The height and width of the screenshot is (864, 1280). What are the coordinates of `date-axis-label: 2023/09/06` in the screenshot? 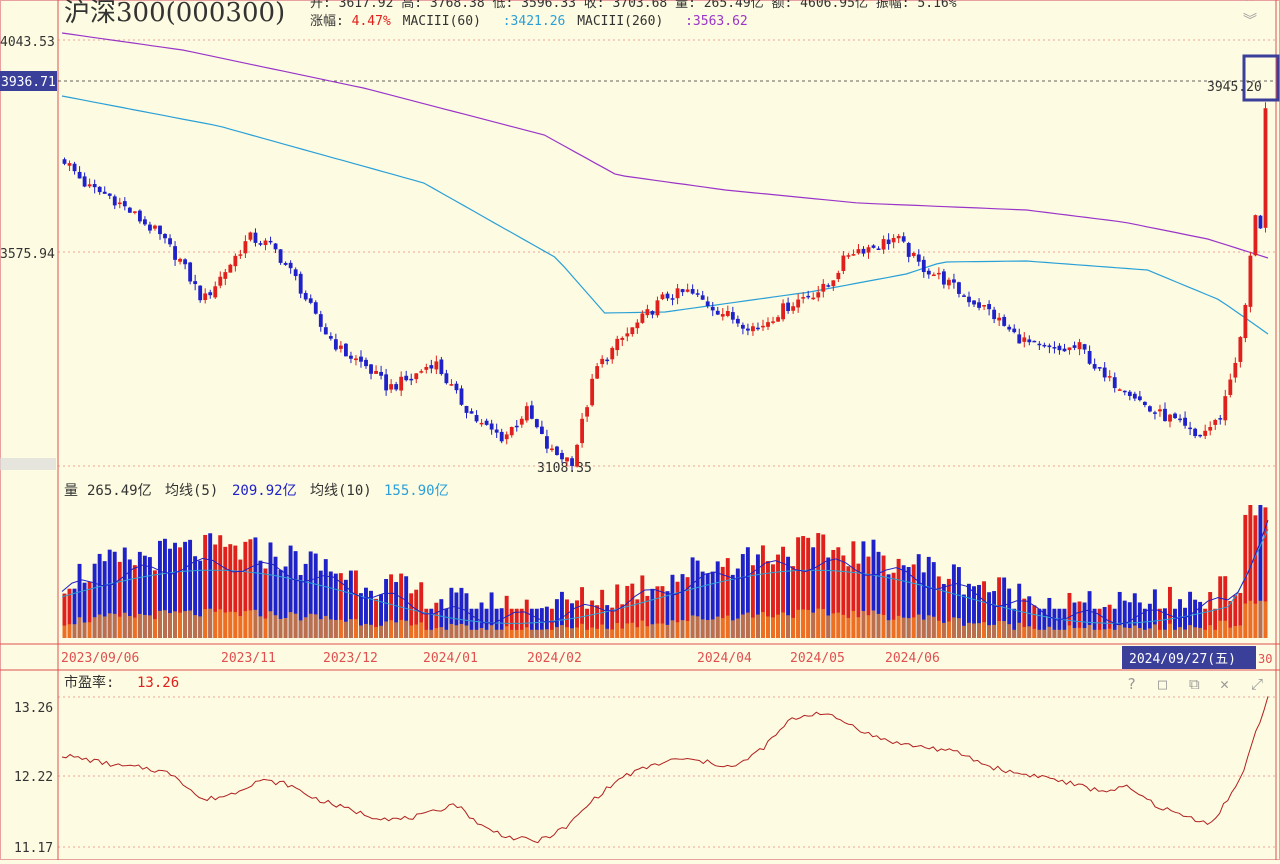 It's located at (100, 658).